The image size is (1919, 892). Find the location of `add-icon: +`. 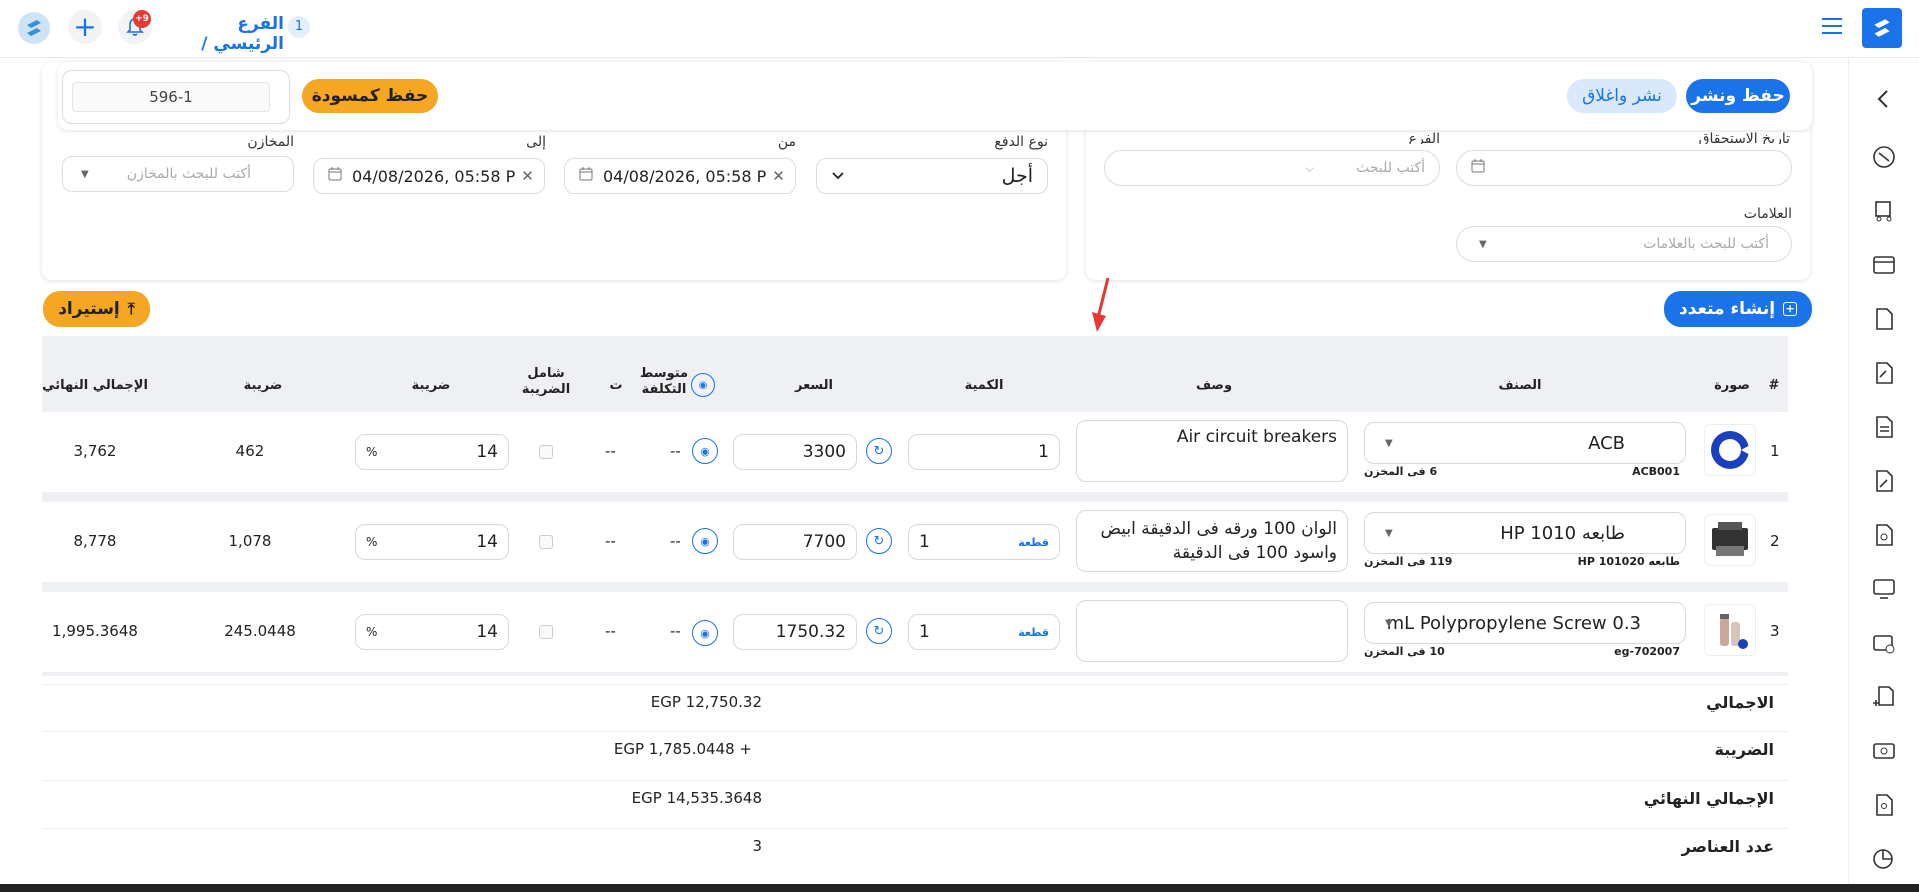

add-icon: + is located at coordinates (85, 27).